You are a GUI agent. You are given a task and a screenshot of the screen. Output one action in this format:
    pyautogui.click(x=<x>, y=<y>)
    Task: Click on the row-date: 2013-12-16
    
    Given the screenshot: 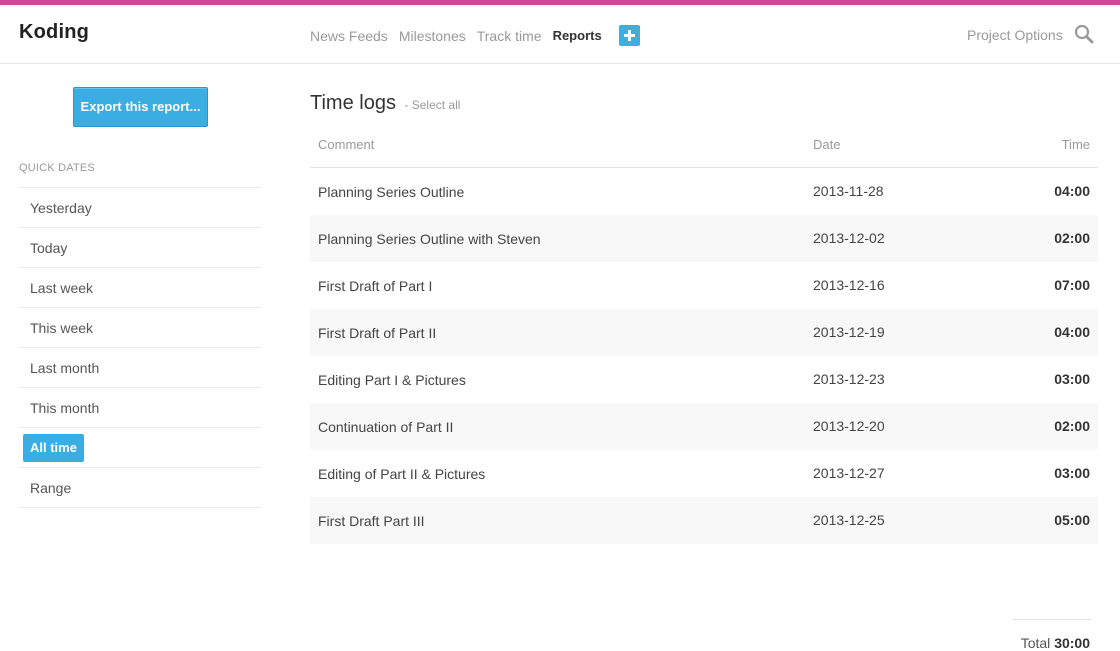 What is the action you would take?
    pyautogui.click(x=849, y=285)
    